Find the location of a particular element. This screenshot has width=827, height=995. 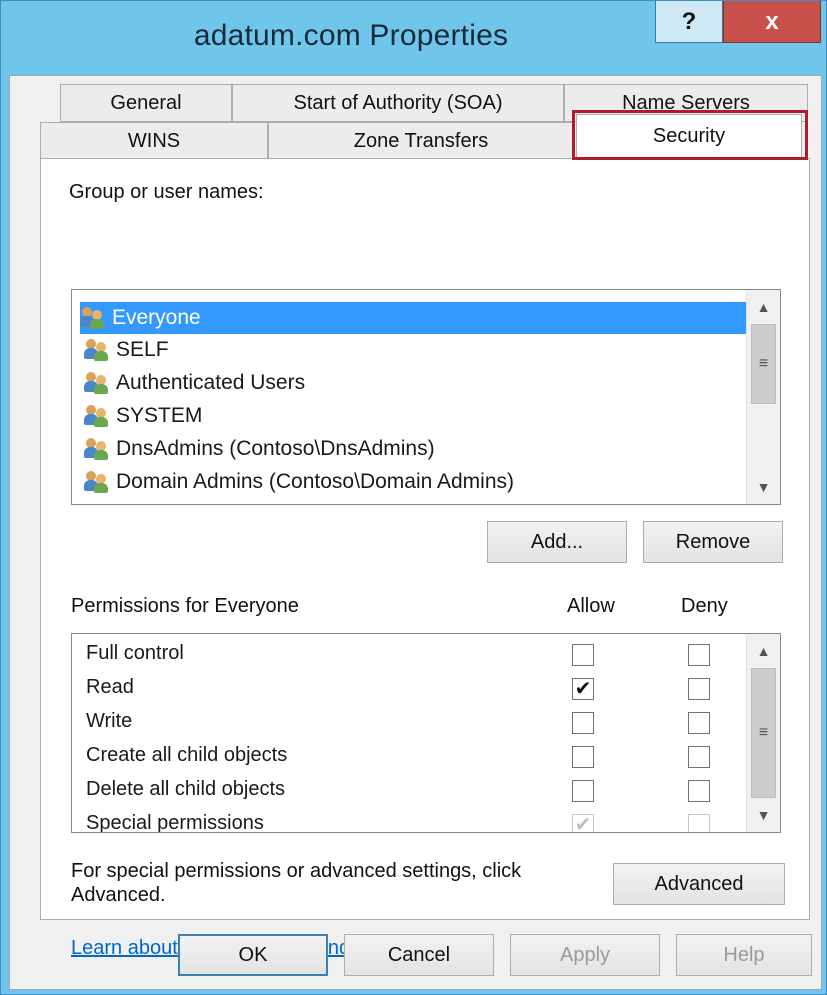

ok-button: OK is located at coordinates (253, 955).